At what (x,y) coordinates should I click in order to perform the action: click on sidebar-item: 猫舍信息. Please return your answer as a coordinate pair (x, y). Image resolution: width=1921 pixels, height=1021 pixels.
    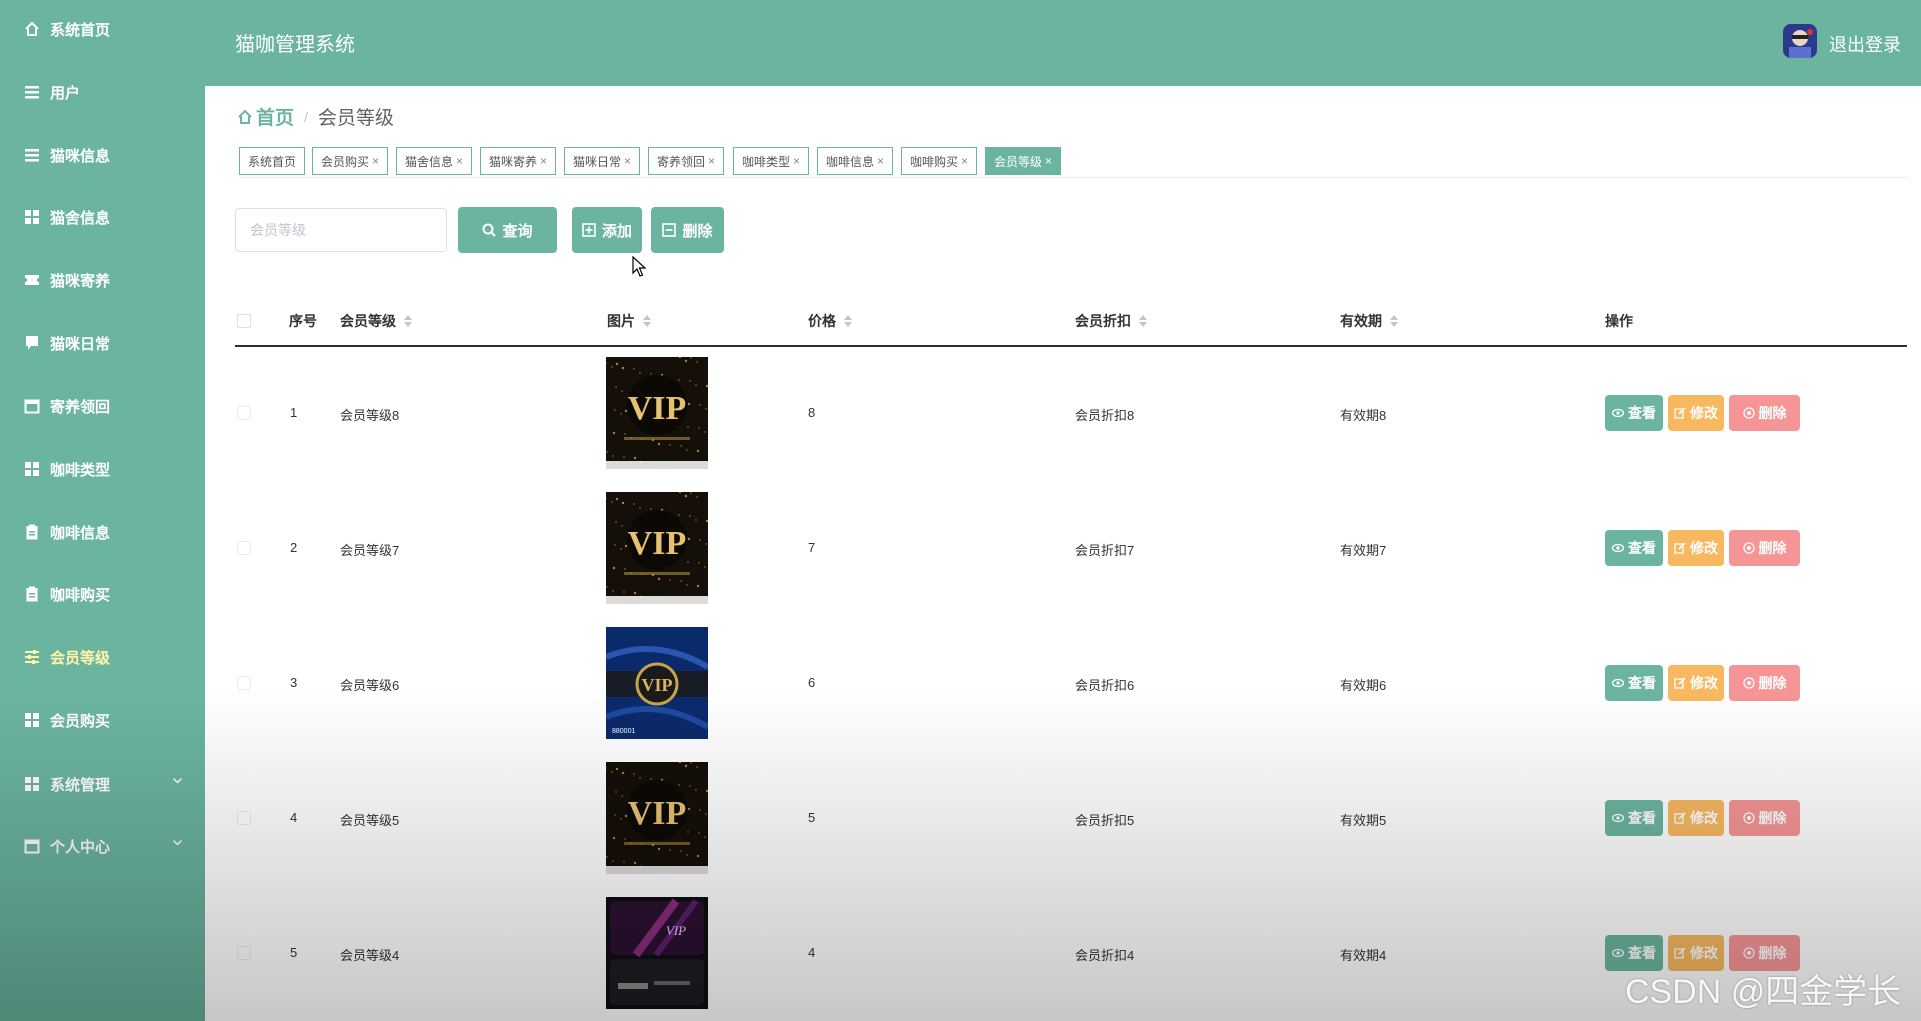
    Looking at the image, I should click on (102, 217).